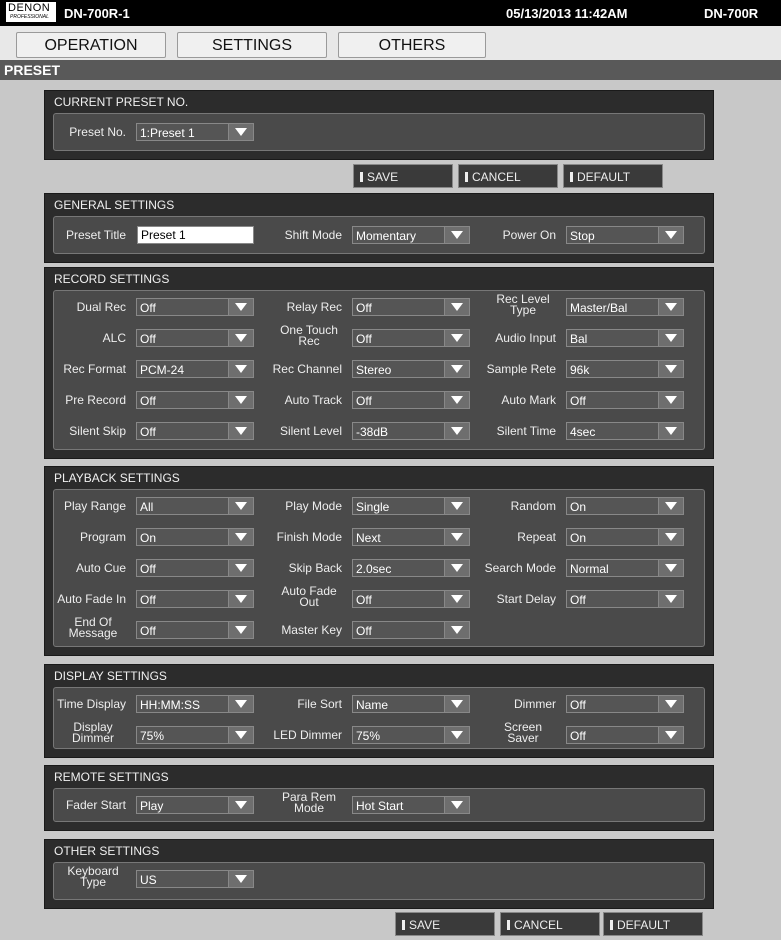 The width and height of the screenshot is (781, 940). I want to click on para-rem-mode-select: Hot Start, so click(411, 805).